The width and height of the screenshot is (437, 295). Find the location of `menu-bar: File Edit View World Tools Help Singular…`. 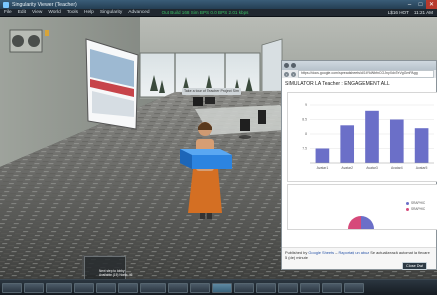

menu-bar: File Edit View World Tools Help Singular… is located at coordinates (218, 13).